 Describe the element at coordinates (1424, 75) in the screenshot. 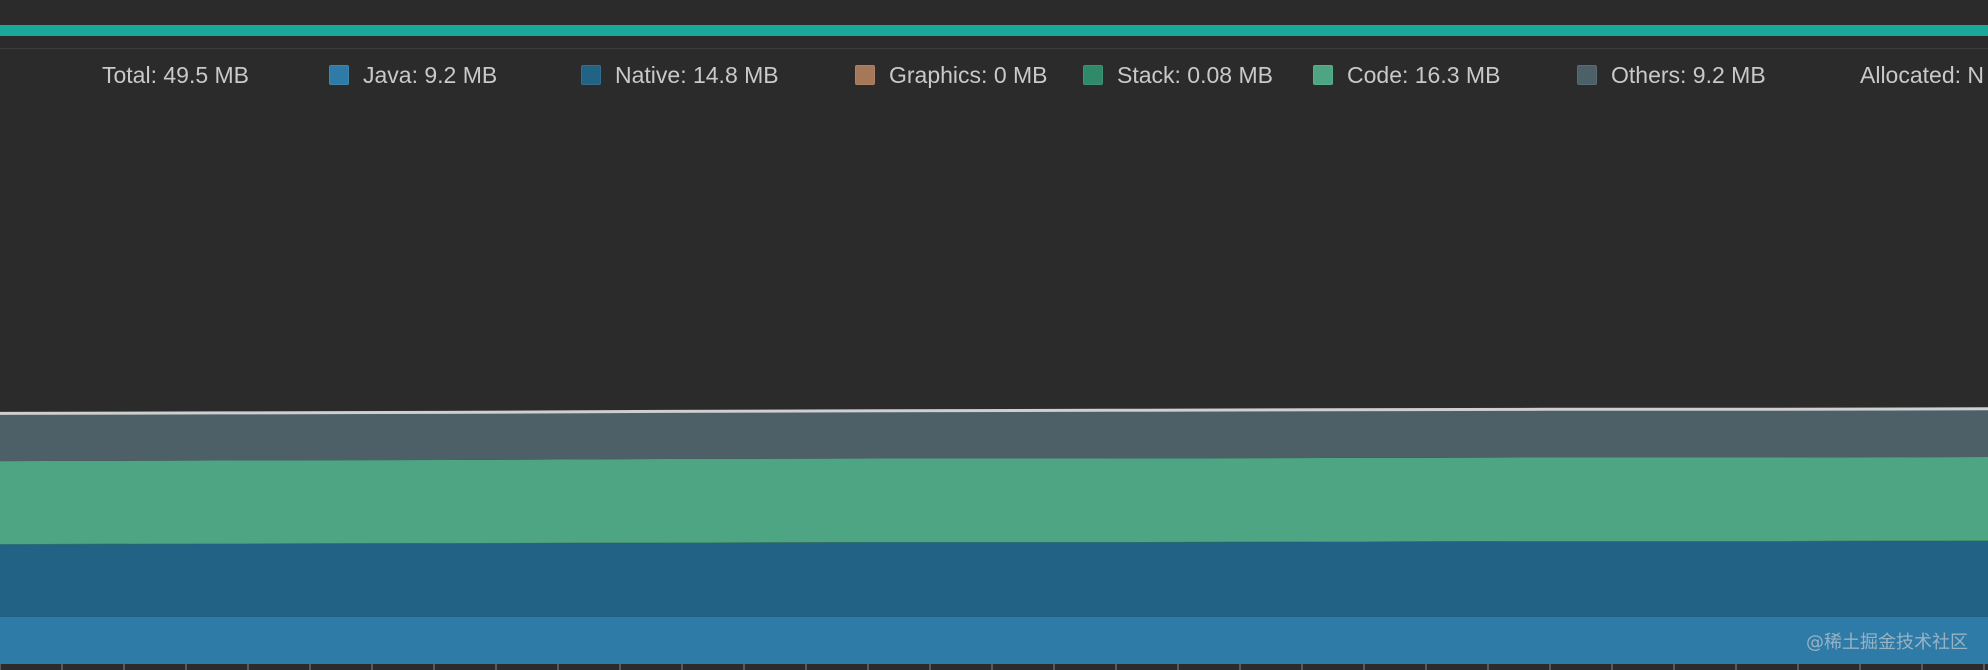

I see `legend-code-label: Code: 16.3 MB` at that location.